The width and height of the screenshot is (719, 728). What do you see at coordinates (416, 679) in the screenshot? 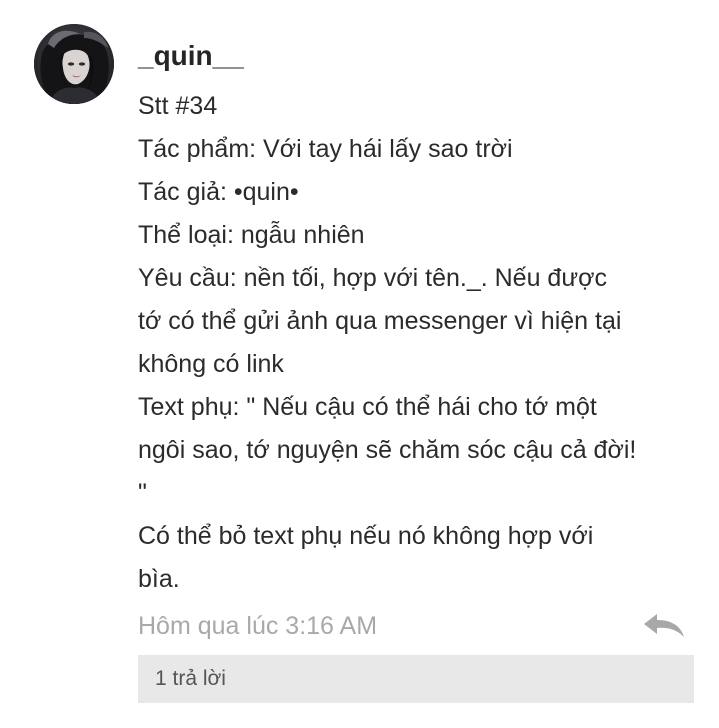
I see `view-replies-button: 1 trả lời` at bounding box center [416, 679].